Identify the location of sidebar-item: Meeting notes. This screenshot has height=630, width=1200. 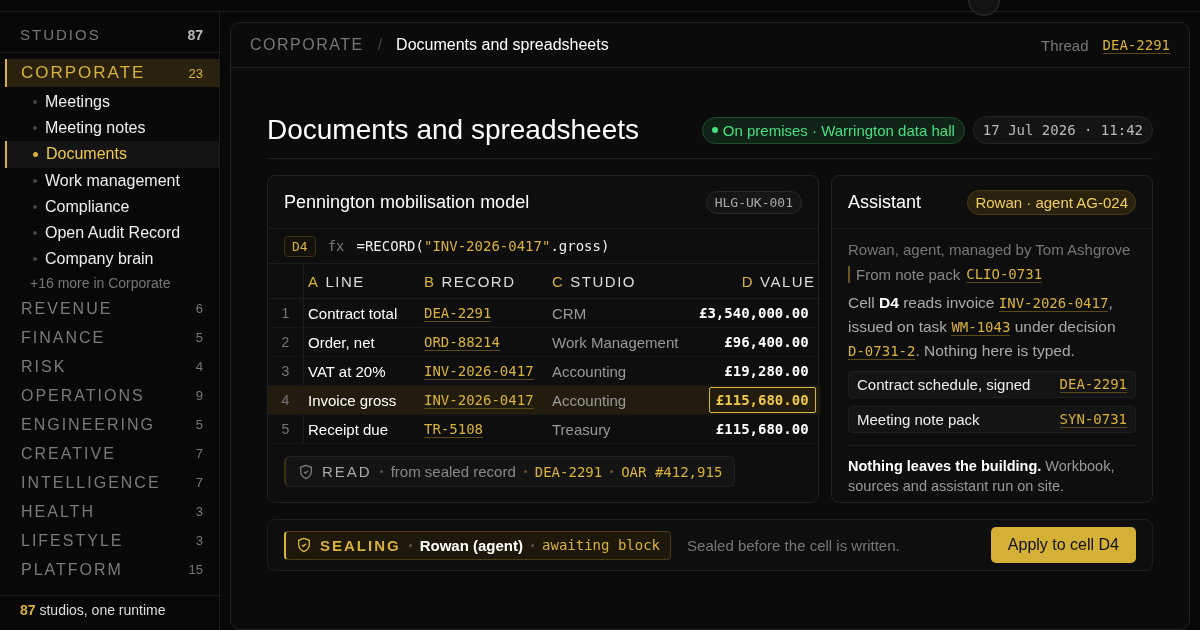
(112, 128).